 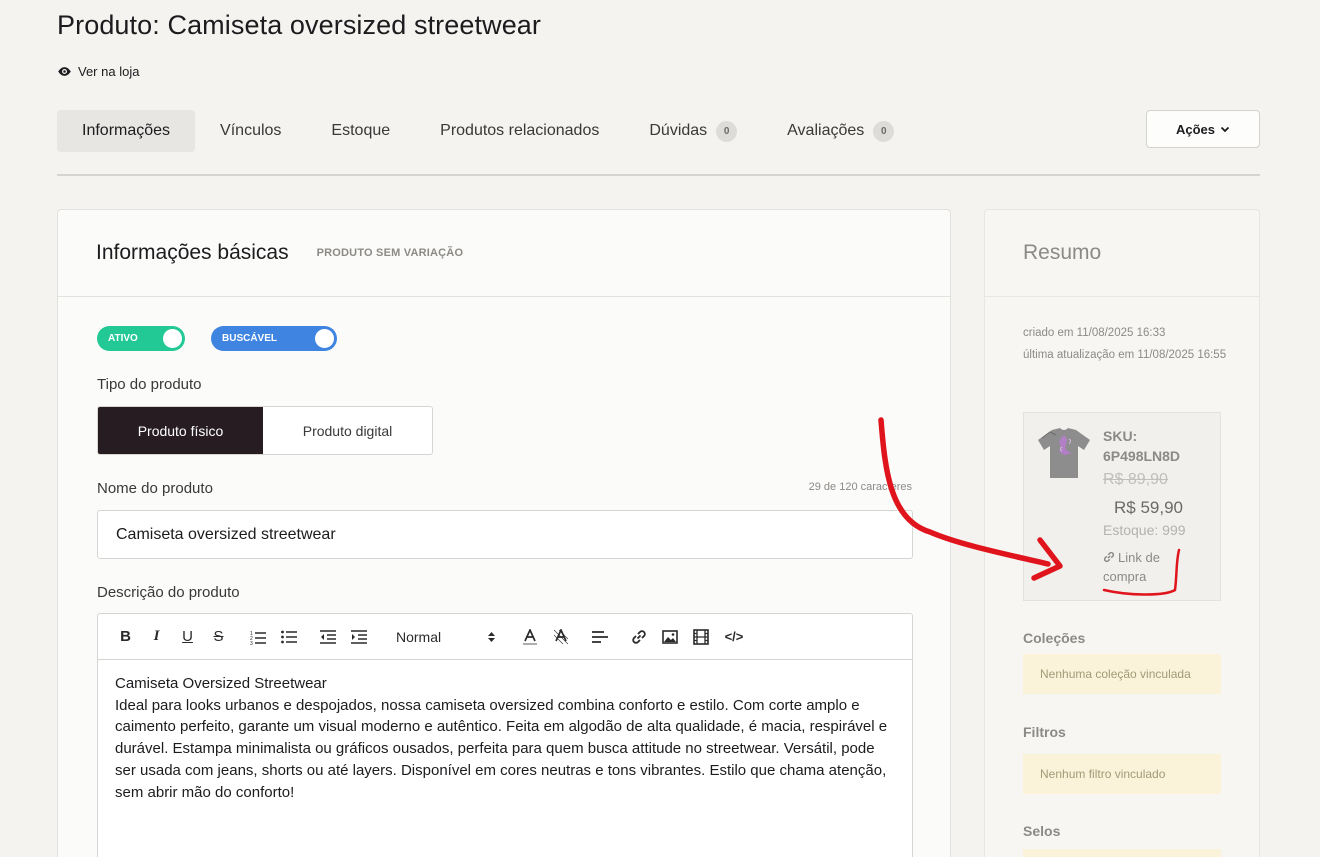 I want to click on bullet-list-icon, so click(x=288, y=636).